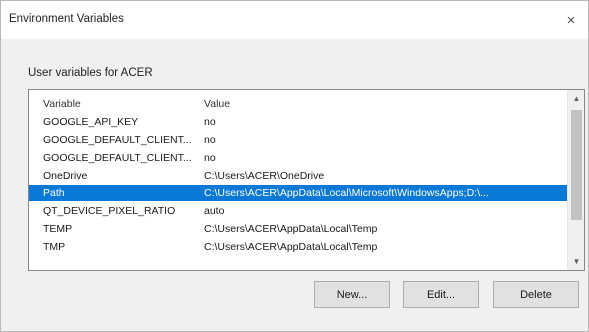  What do you see at coordinates (54, 247) in the screenshot?
I see `variable-name: TMP` at bounding box center [54, 247].